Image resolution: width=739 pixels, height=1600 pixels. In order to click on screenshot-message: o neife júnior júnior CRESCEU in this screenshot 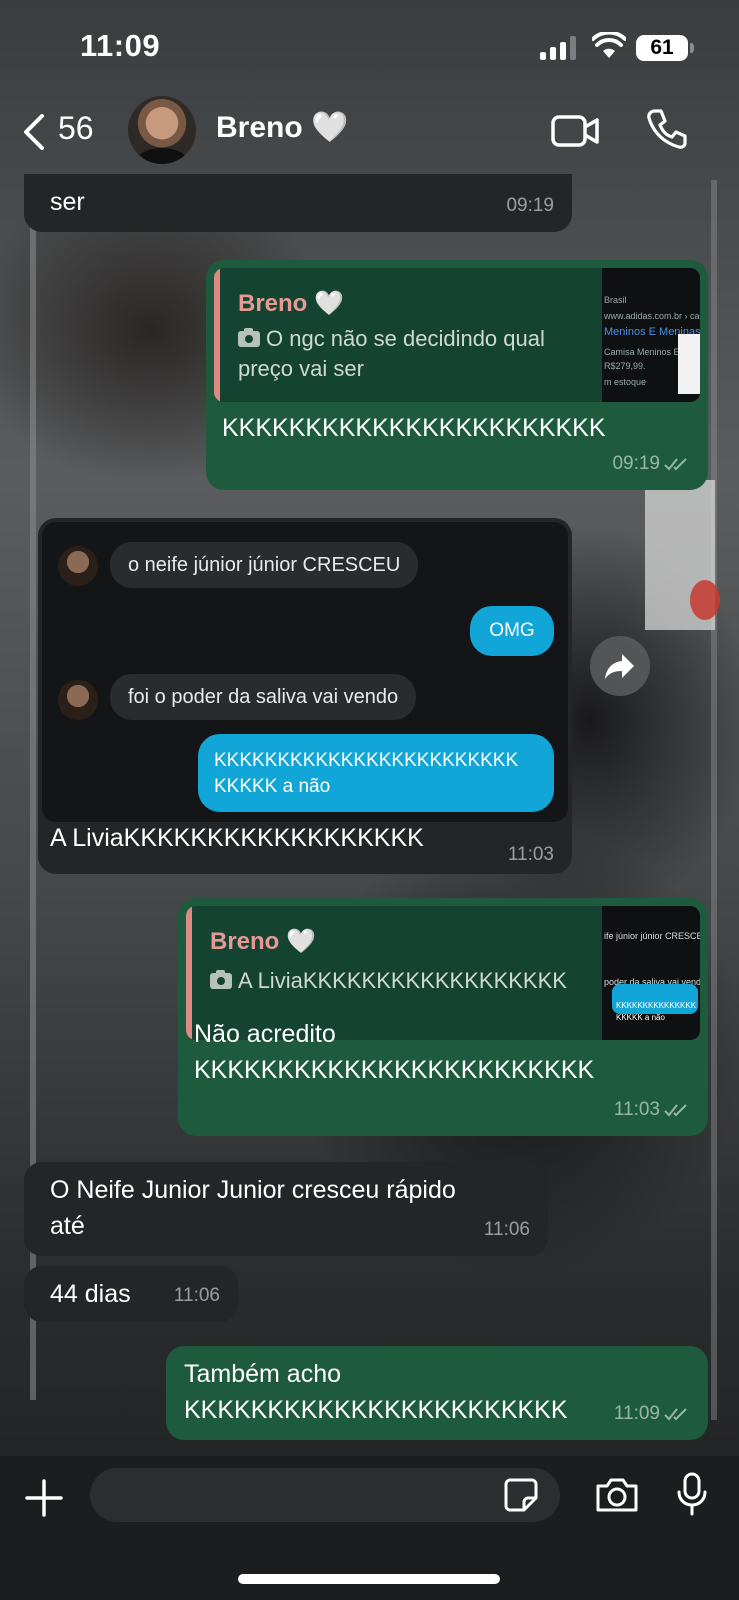, I will do `click(264, 565)`.